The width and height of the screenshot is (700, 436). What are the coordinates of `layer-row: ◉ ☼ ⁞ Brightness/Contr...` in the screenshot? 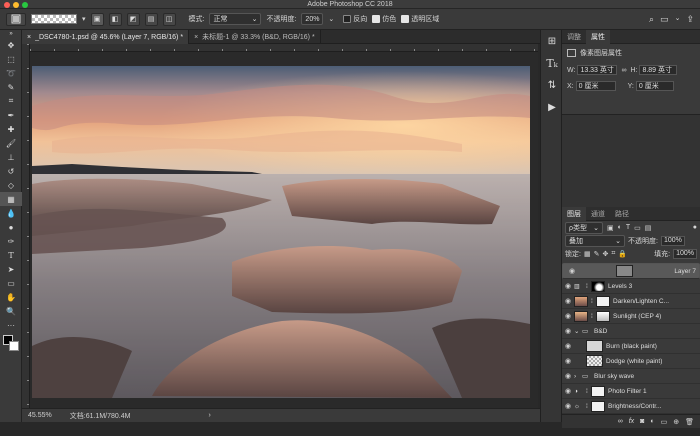 It's located at (631, 406).